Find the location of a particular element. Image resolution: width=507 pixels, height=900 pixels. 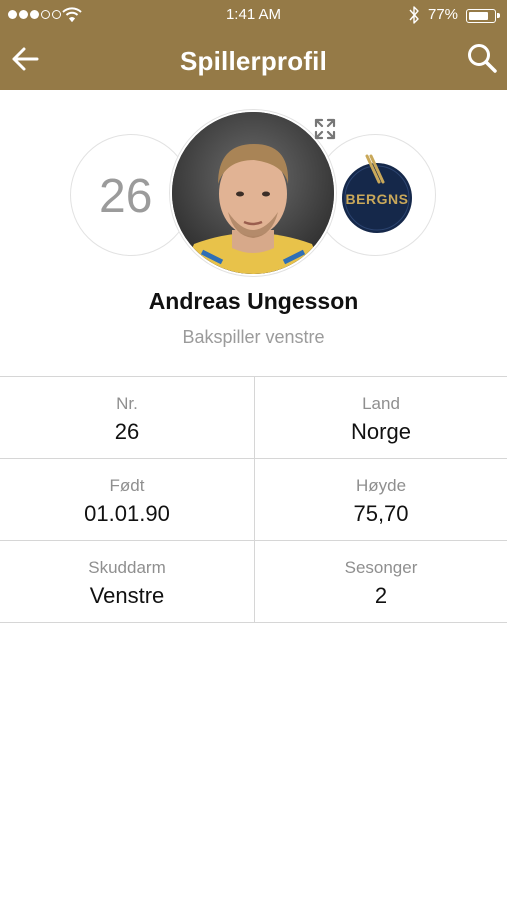

stat-number: Nr. 26 is located at coordinates (127, 417).